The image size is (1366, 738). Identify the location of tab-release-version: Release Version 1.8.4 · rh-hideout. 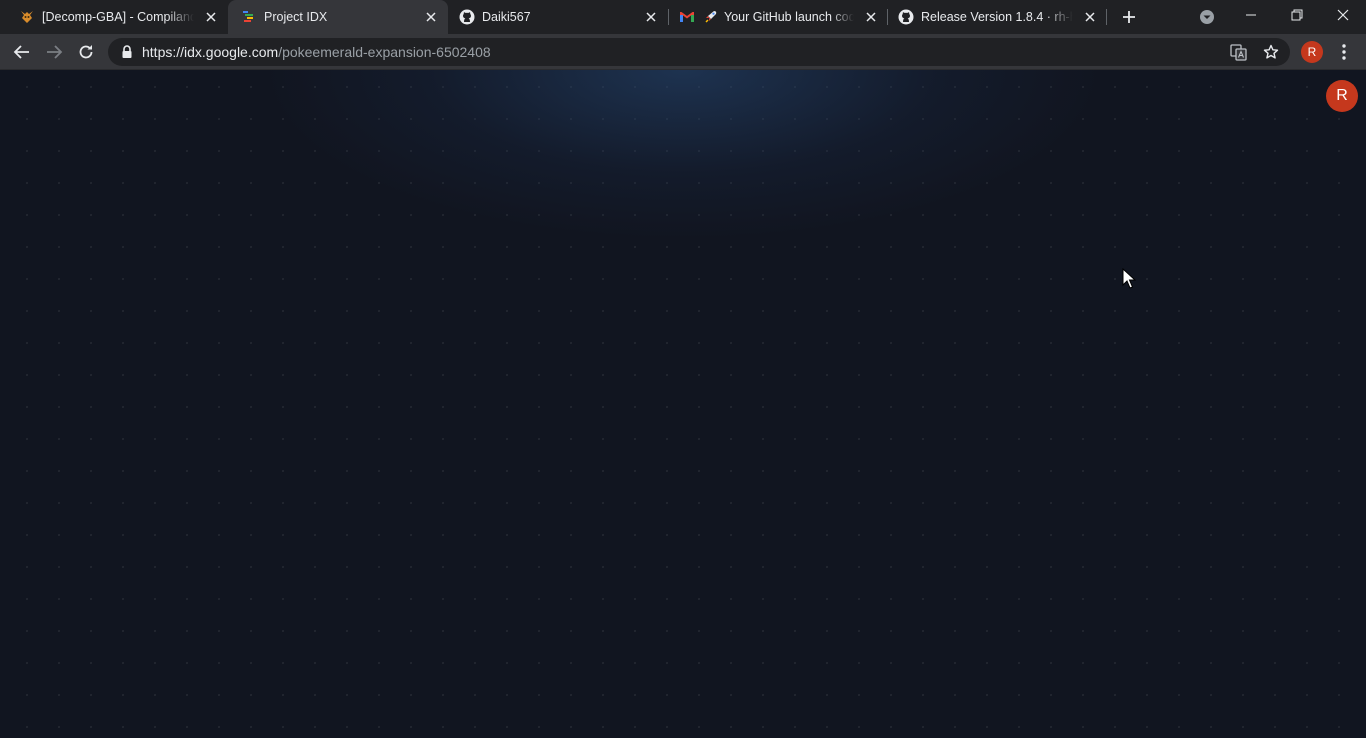
(996, 17).